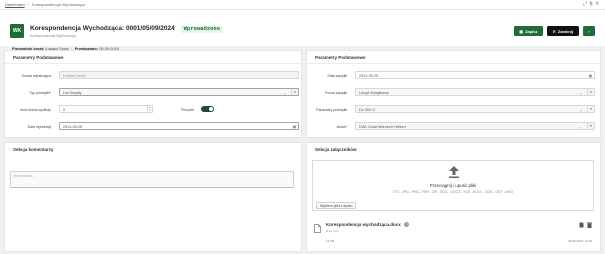 The width and height of the screenshot is (605, 254). Describe the element at coordinates (106, 109) in the screenshot. I see `sheets-input: 0 ▲ ▼` at that location.